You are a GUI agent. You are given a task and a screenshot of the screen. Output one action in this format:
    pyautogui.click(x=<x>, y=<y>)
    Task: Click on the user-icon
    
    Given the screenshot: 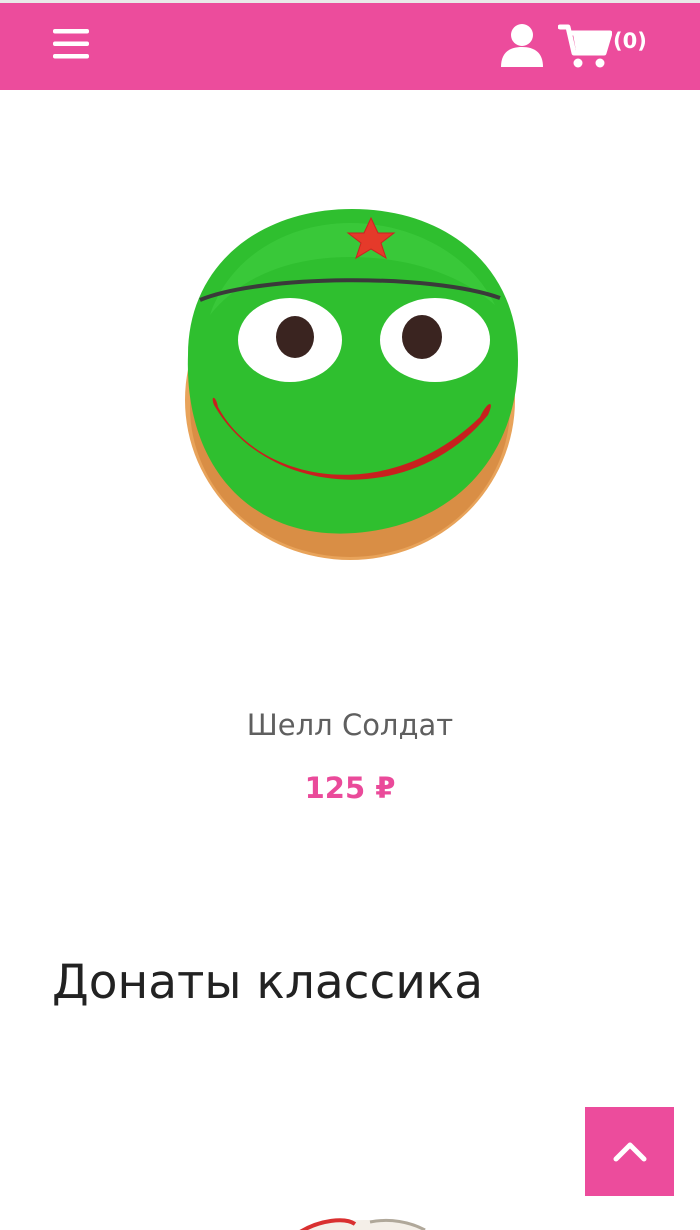 What is the action you would take?
    pyautogui.click(x=522, y=45)
    